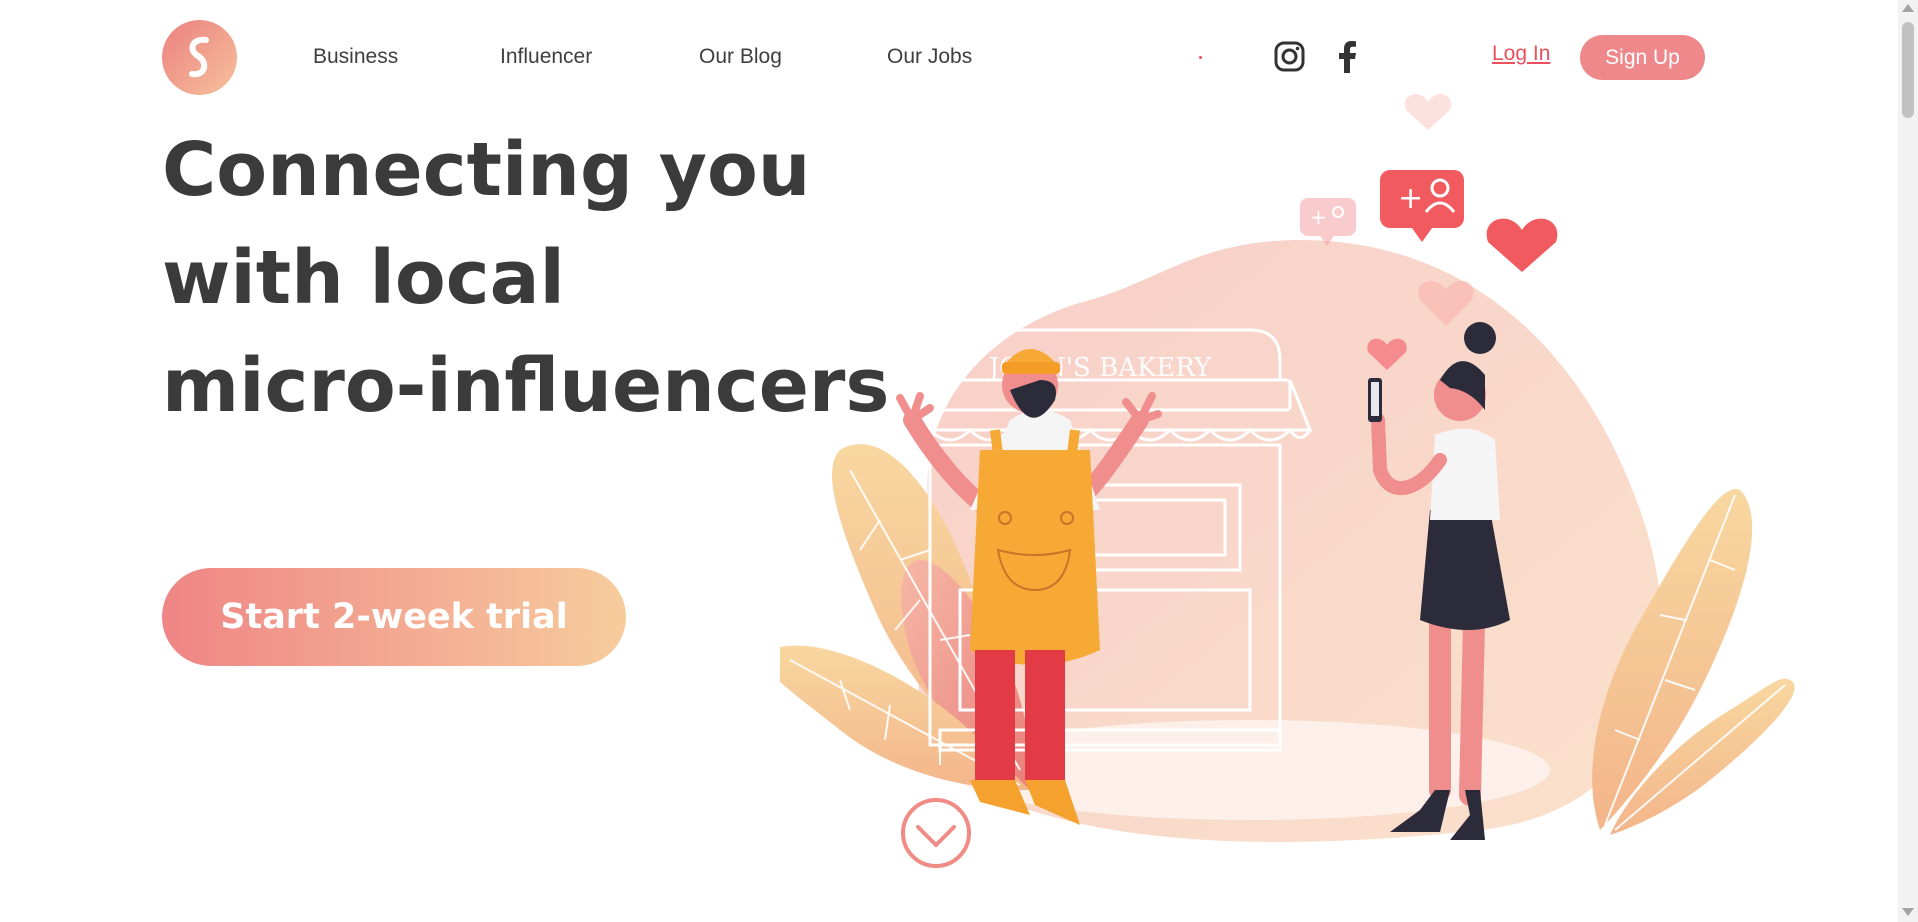 The height and width of the screenshot is (922, 1918). What do you see at coordinates (936, 836) in the screenshot?
I see `chevron-down-icon` at bounding box center [936, 836].